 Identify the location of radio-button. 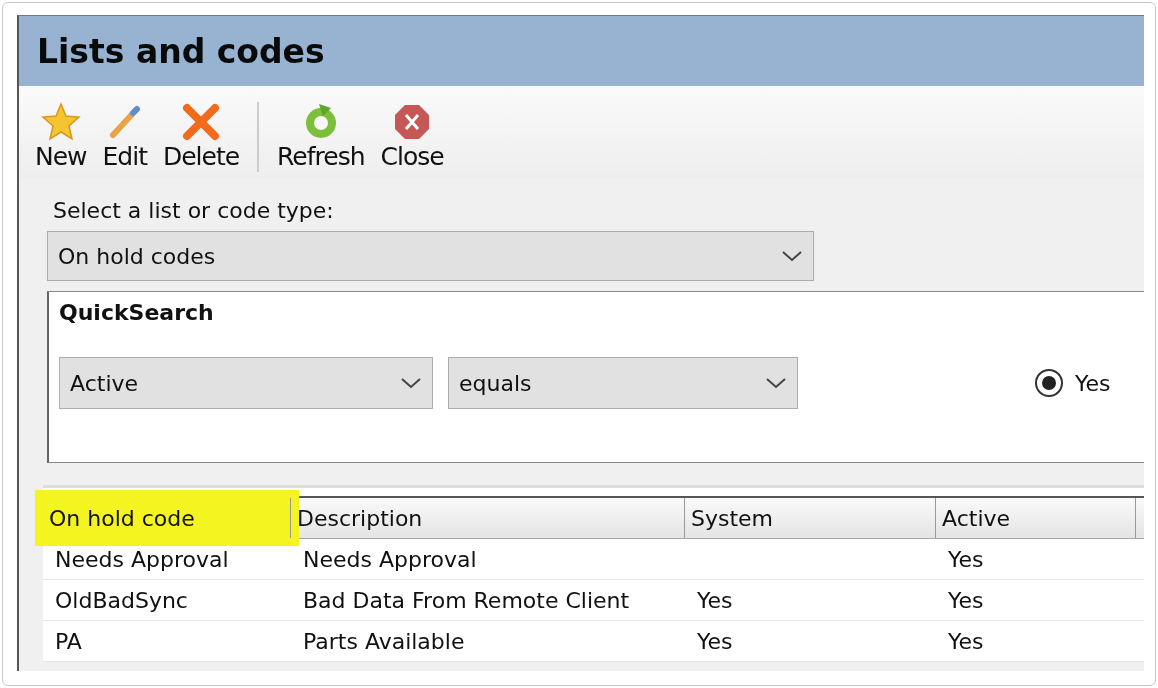
(1049, 383).